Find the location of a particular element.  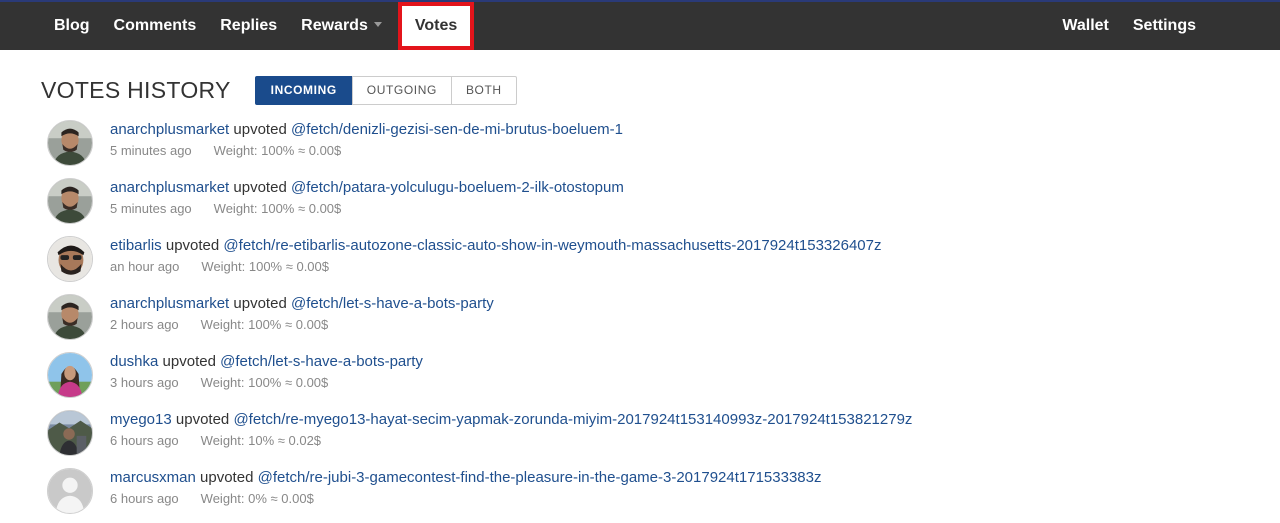

nav-votes: Votes is located at coordinates (436, 26).